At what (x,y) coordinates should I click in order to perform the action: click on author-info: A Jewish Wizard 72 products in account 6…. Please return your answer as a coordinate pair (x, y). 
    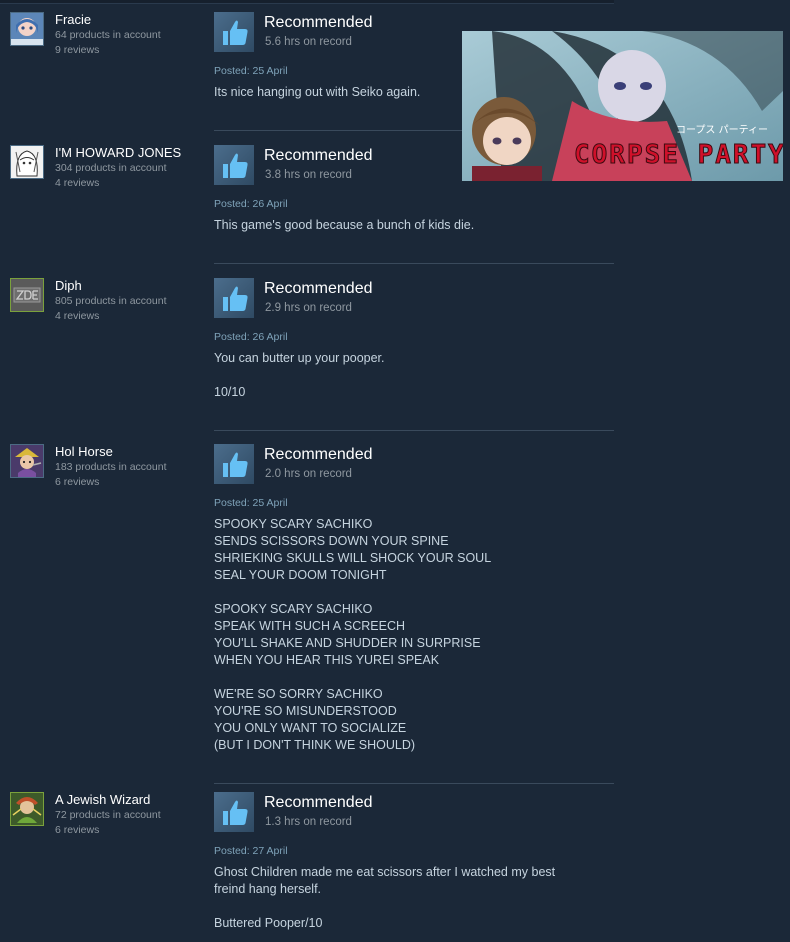
    Looking at the image, I should click on (130, 815).